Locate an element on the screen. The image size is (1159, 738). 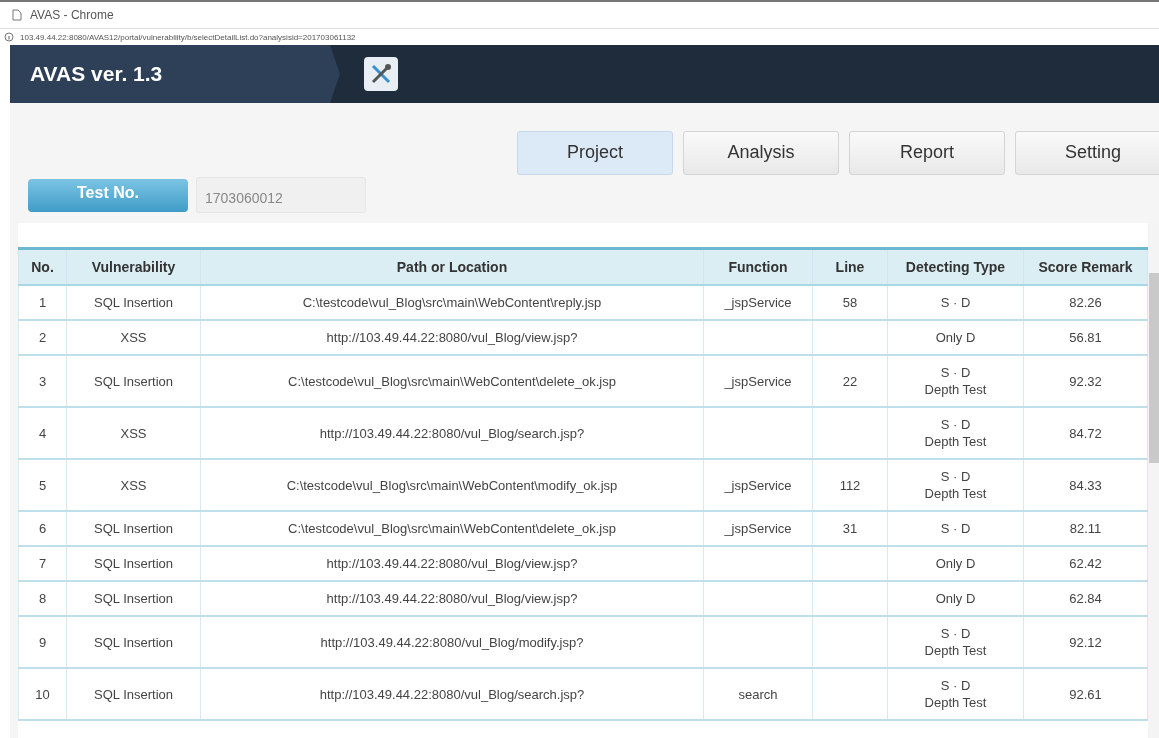
nav-tab: Setting is located at coordinates (1087, 153).